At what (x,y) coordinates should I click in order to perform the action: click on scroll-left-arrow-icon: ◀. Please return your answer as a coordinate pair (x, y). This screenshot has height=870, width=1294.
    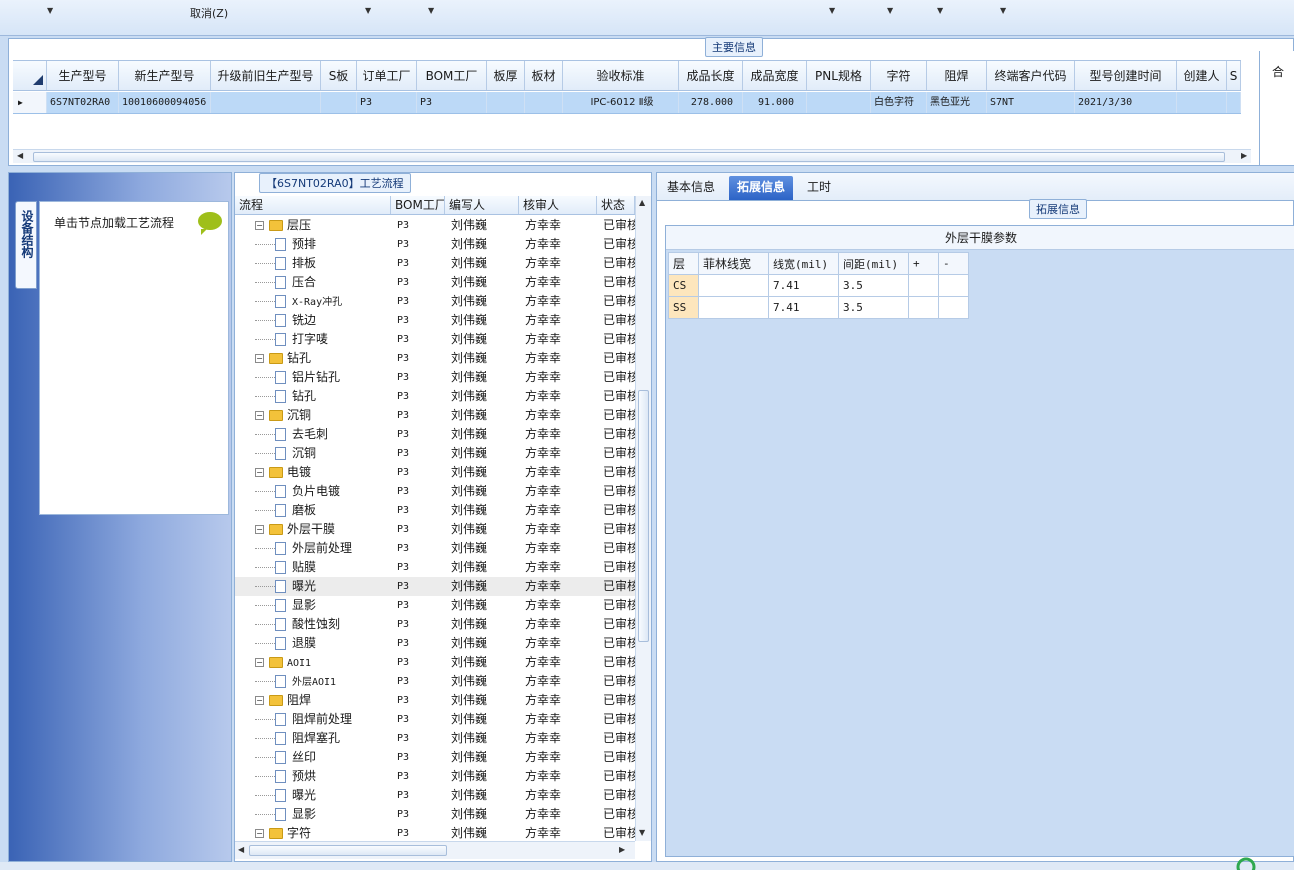
    Looking at the image, I should click on (20, 155).